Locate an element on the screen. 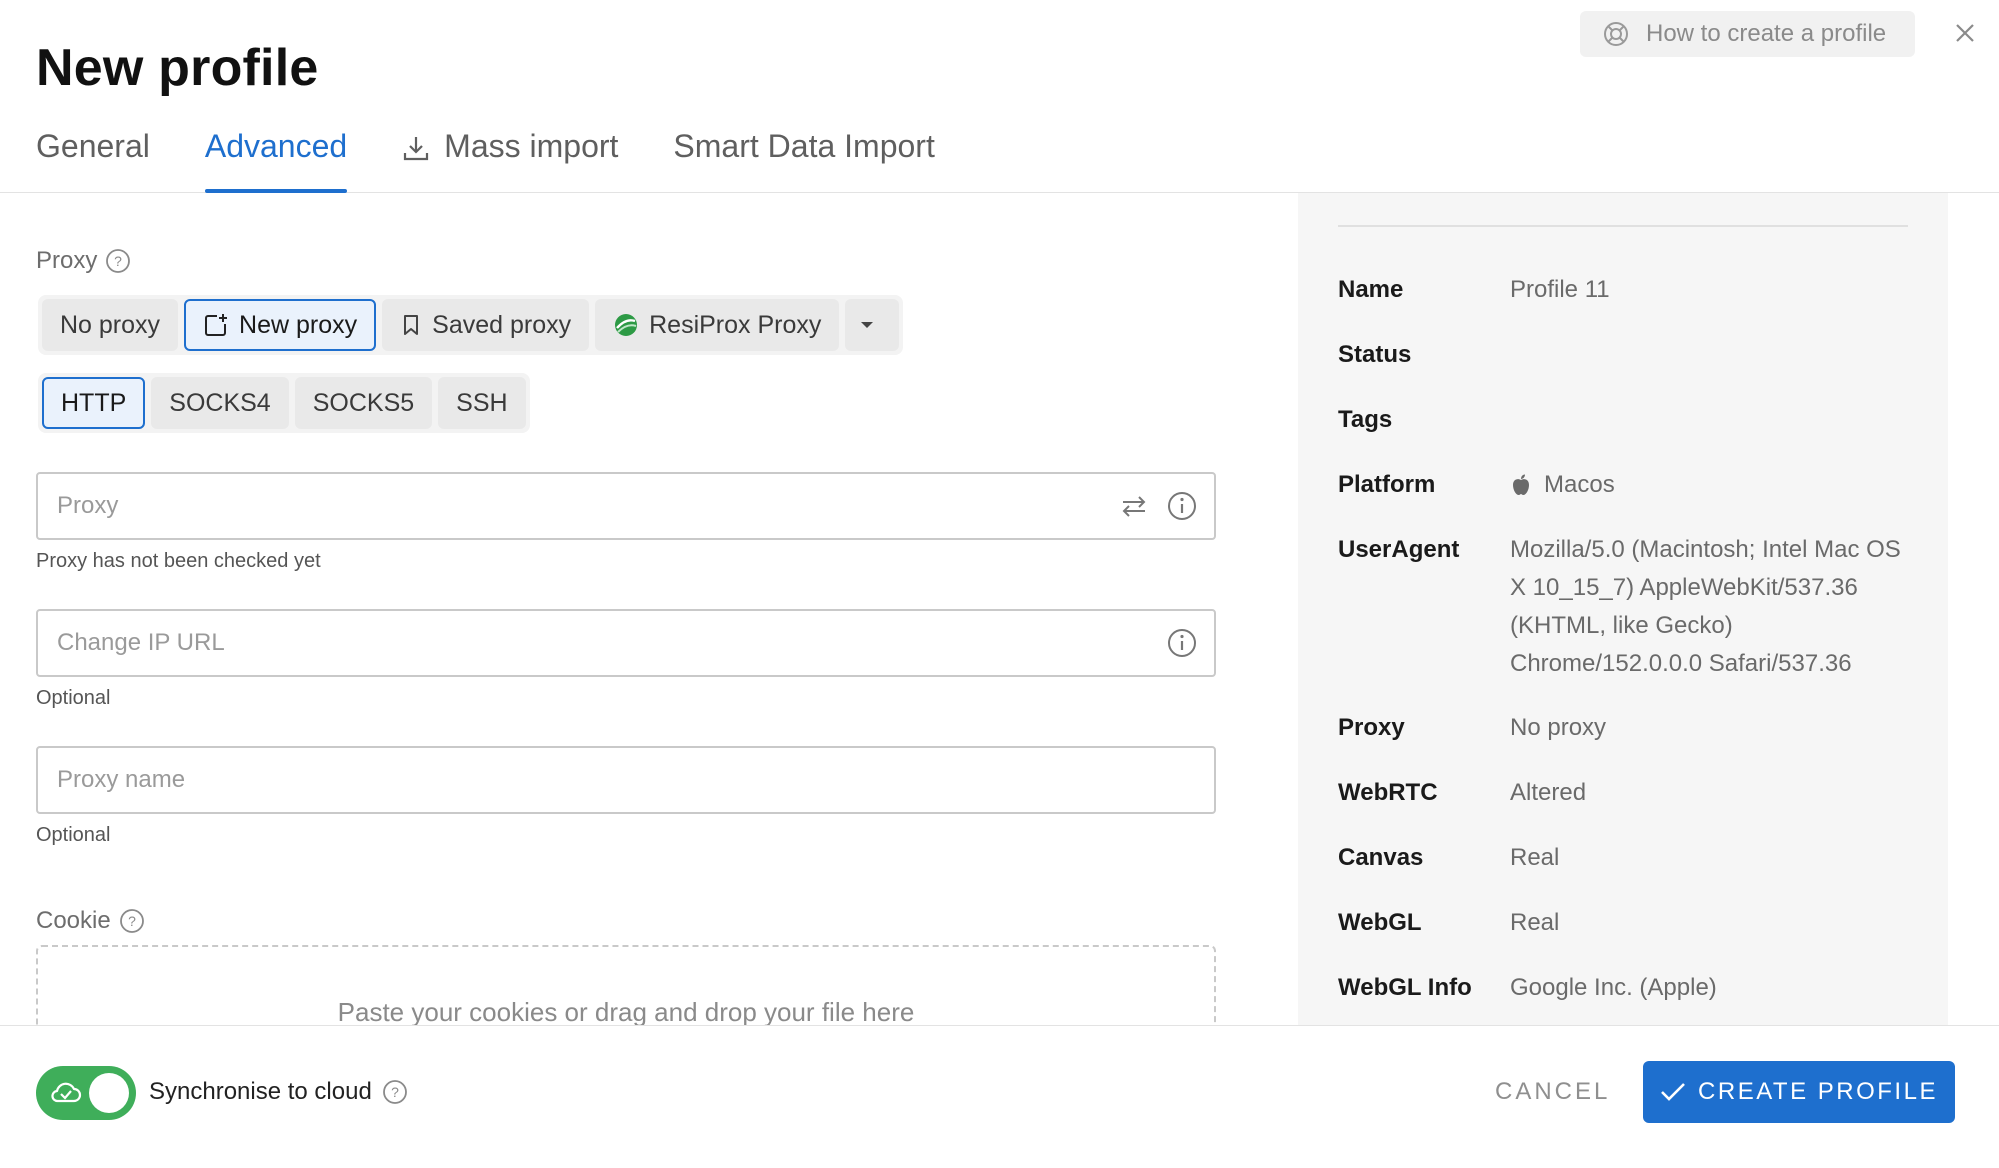  proxy-type-http: HTTP is located at coordinates (94, 403).